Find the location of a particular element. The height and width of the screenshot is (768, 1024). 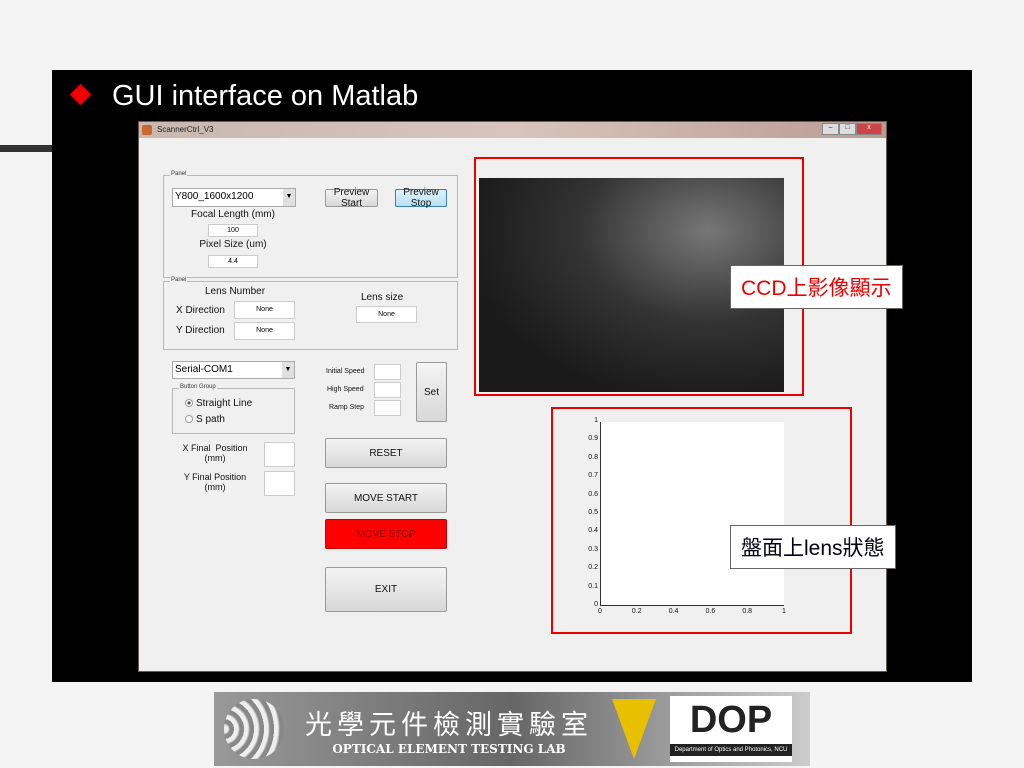

minimize-button: ‒ is located at coordinates (830, 129).